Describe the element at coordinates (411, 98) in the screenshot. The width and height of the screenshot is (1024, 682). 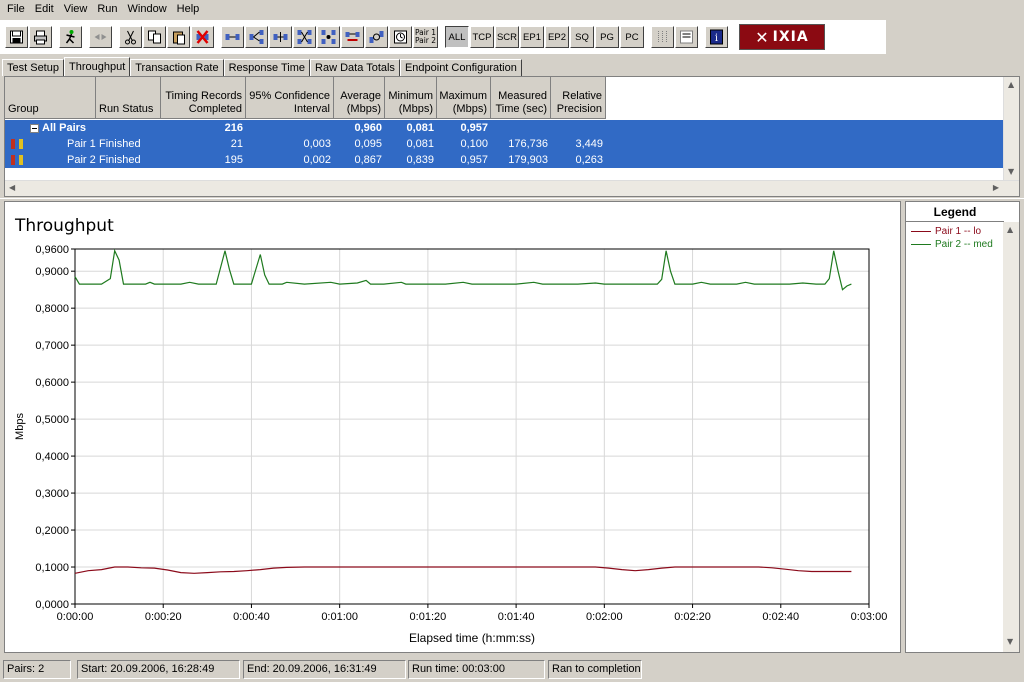
I see `col-header-minimum: Minimum (Mbps)` at that location.